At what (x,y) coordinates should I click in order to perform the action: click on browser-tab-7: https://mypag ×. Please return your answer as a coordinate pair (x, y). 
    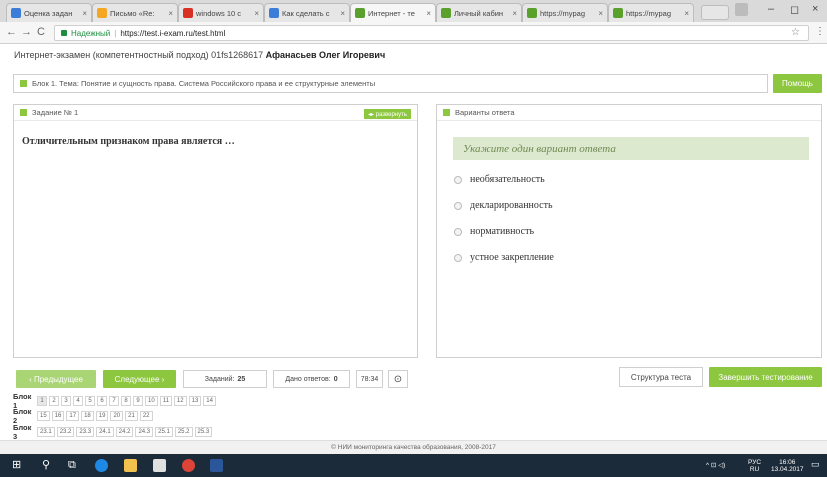
    Looking at the image, I should click on (565, 12).